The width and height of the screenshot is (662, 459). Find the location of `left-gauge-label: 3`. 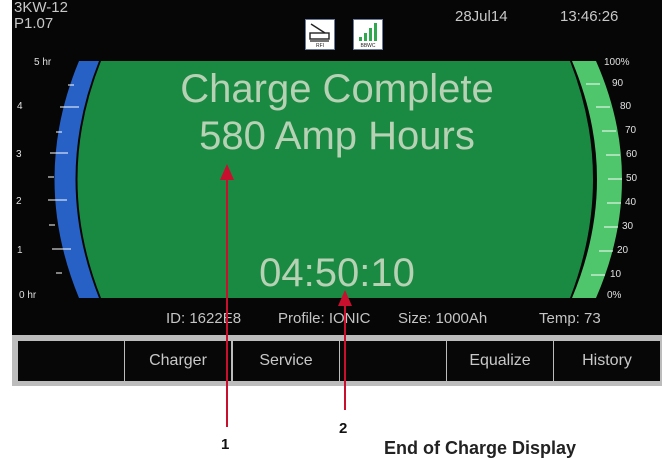

left-gauge-label: 3 is located at coordinates (19, 154).